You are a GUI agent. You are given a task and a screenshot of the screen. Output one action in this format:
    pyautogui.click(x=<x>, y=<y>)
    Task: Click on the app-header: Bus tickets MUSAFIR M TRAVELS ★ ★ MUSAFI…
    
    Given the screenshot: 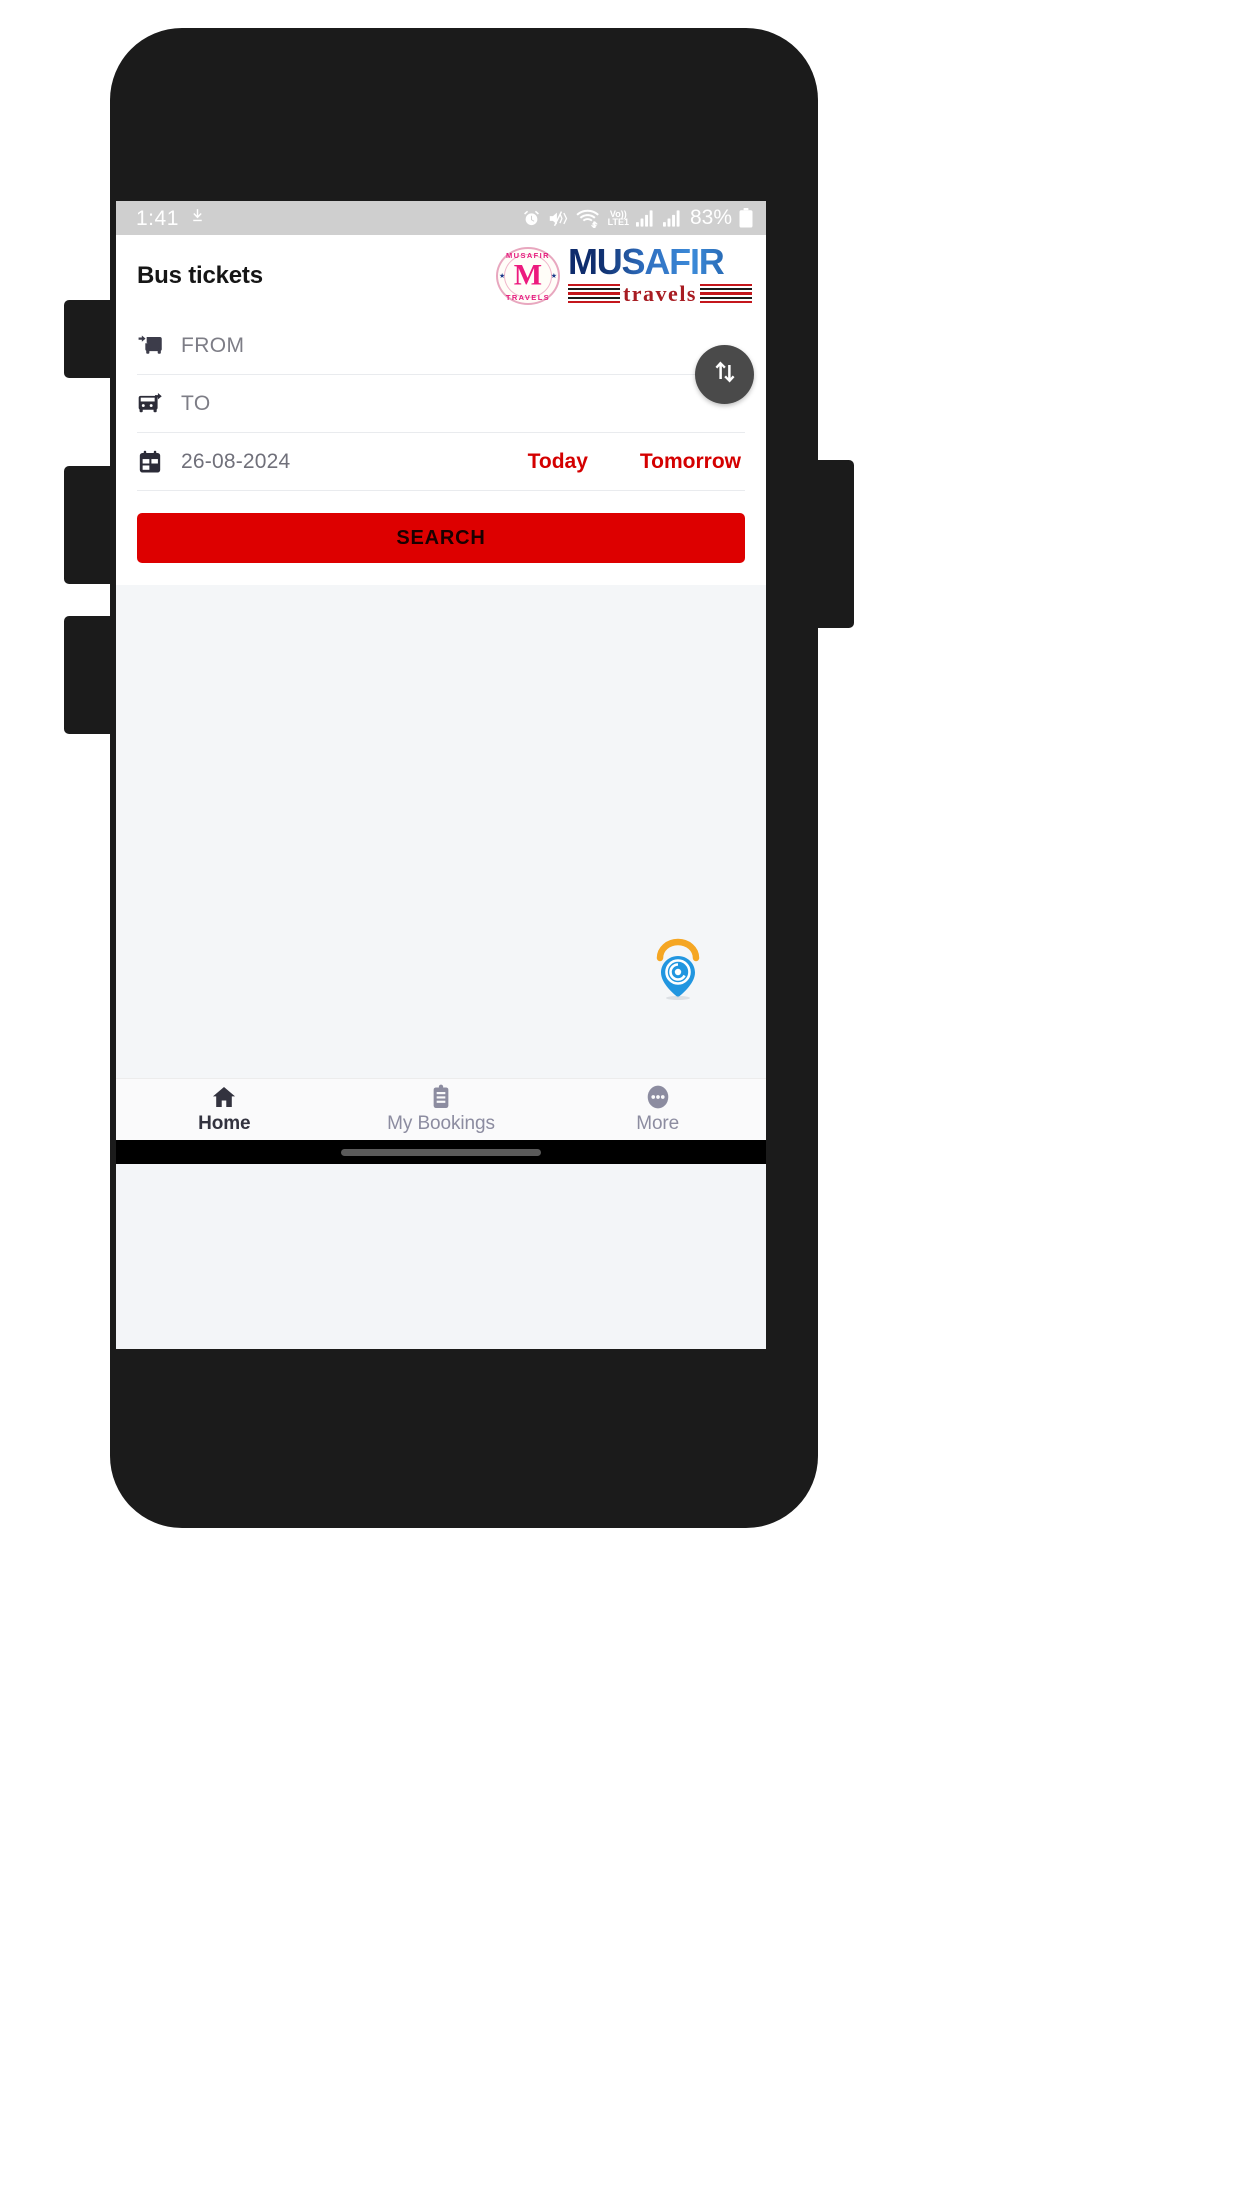 What is the action you would take?
    pyautogui.click(x=441, y=276)
    